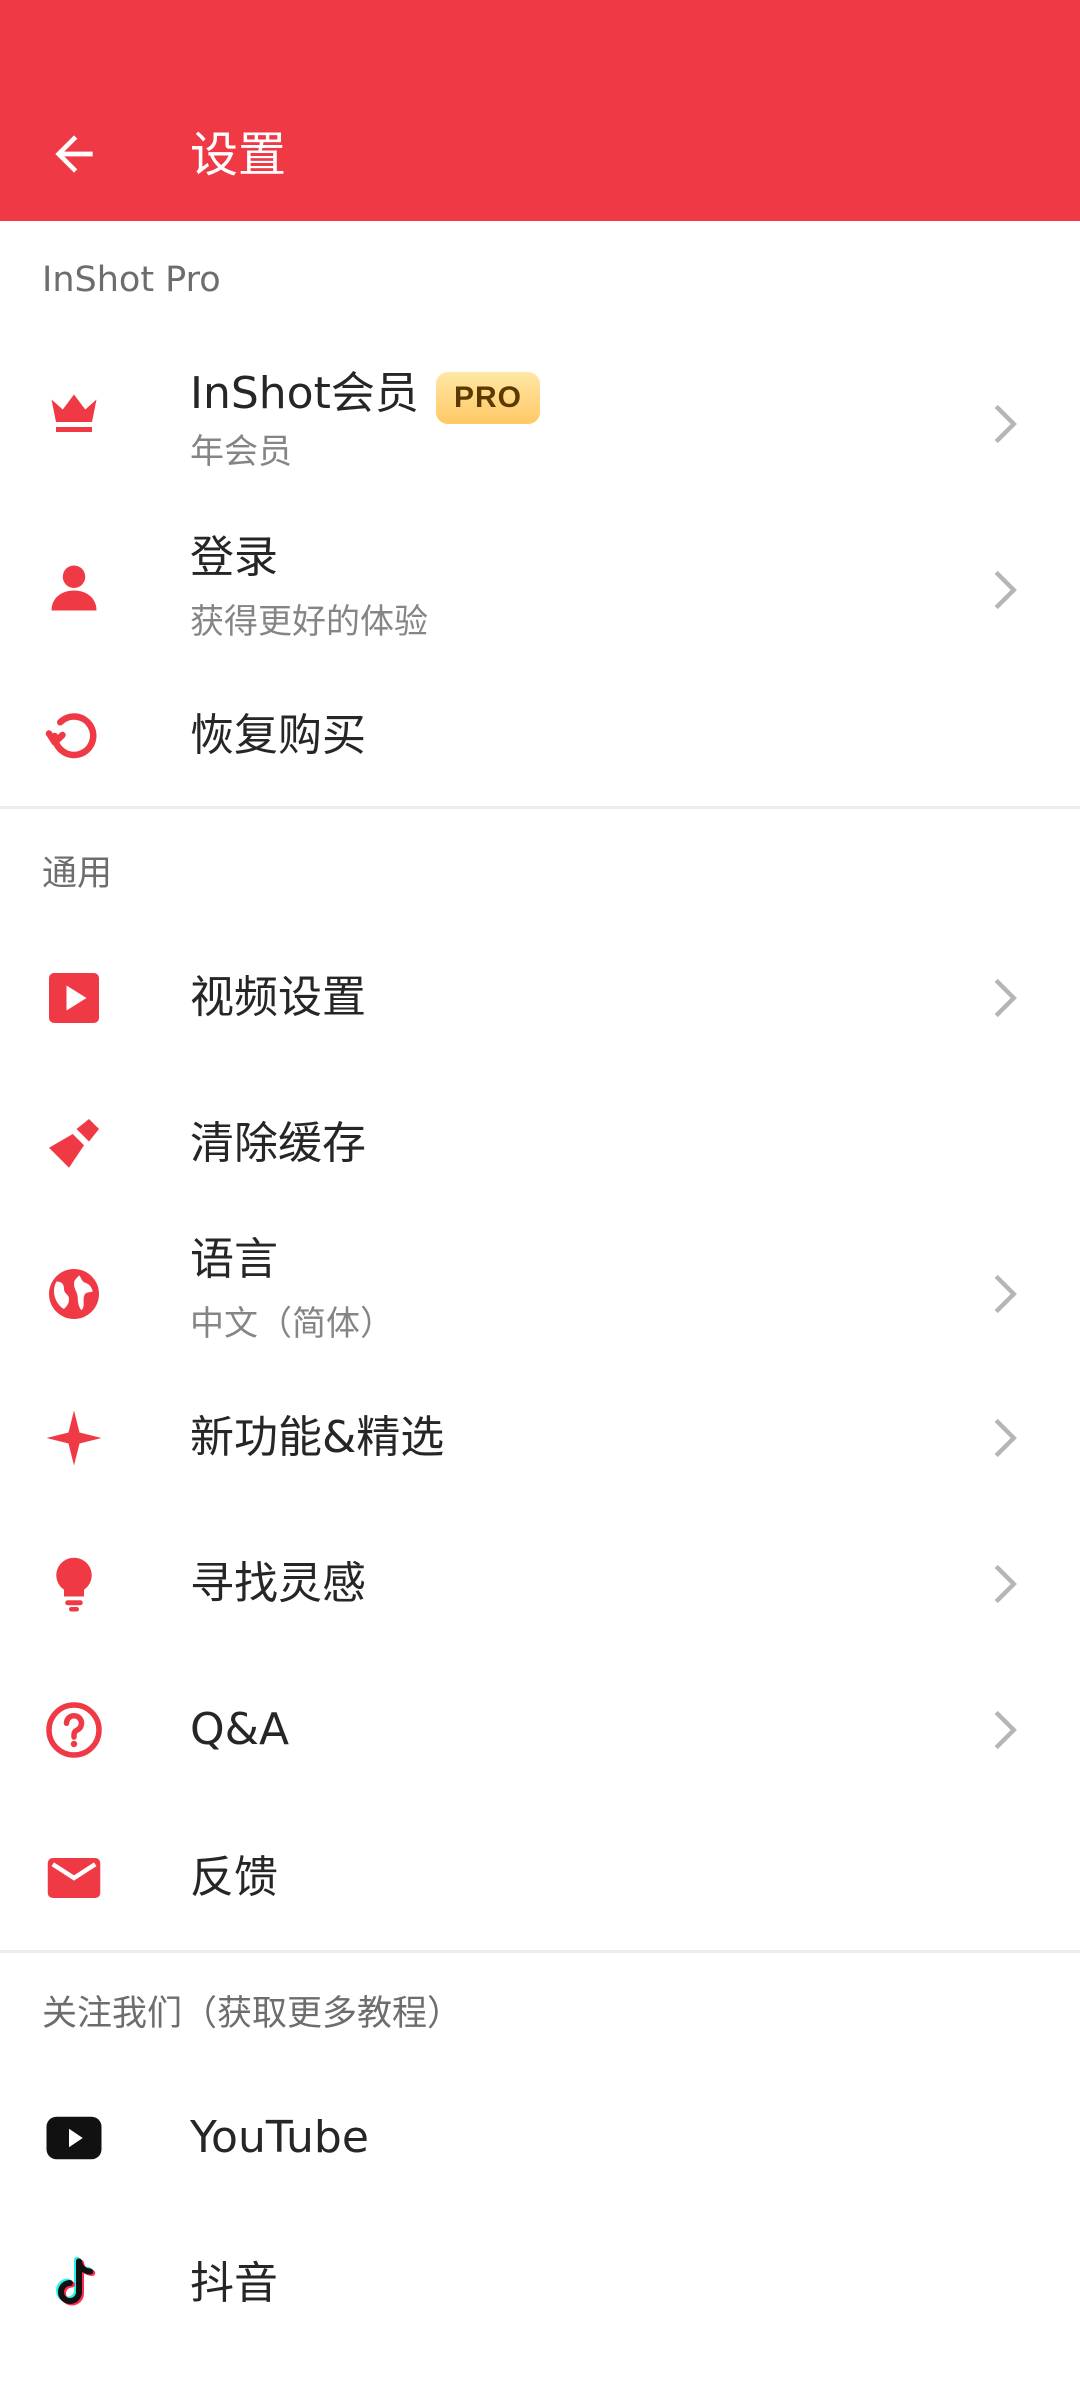 This screenshot has height=2400, width=1080. Describe the element at coordinates (540, 1292) in the screenshot. I see `language-row: 语言 中文（简体）` at that location.